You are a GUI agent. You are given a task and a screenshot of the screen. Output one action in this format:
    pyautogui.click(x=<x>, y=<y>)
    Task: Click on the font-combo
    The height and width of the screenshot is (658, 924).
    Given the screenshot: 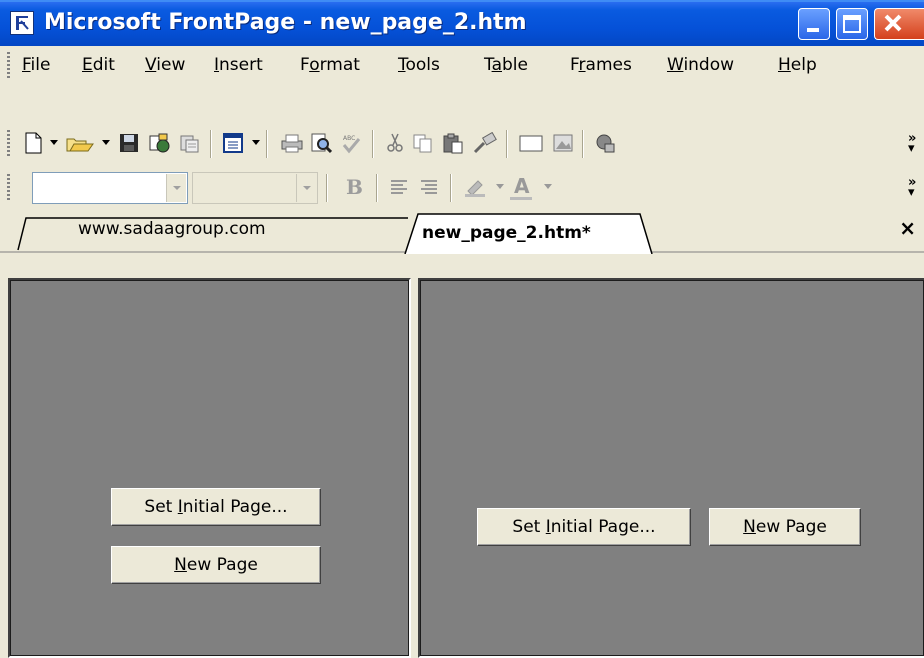 What is the action you would take?
    pyautogui.click(x=255, y=188)
    